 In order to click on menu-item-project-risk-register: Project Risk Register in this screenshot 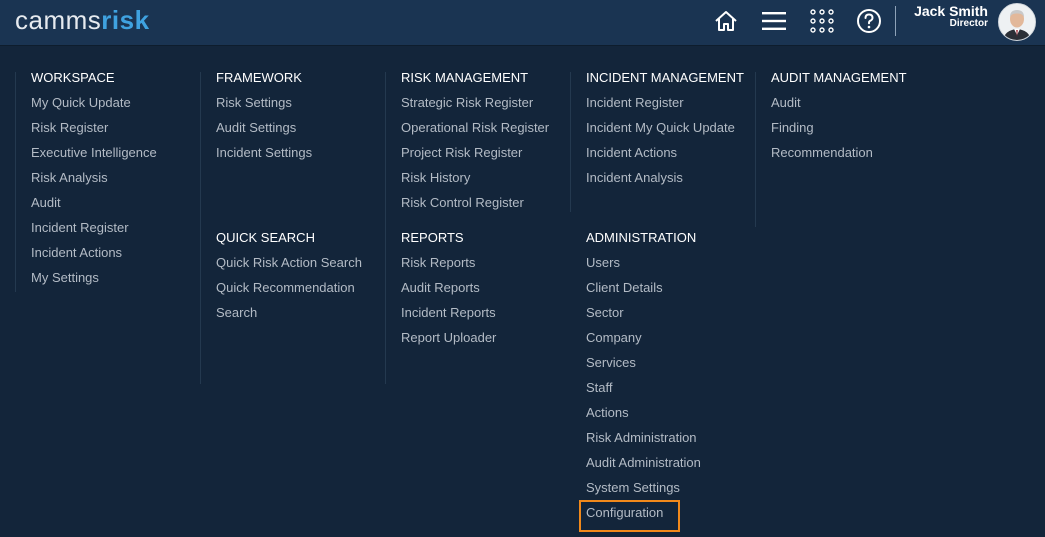, I will do `click(475, 153)`.